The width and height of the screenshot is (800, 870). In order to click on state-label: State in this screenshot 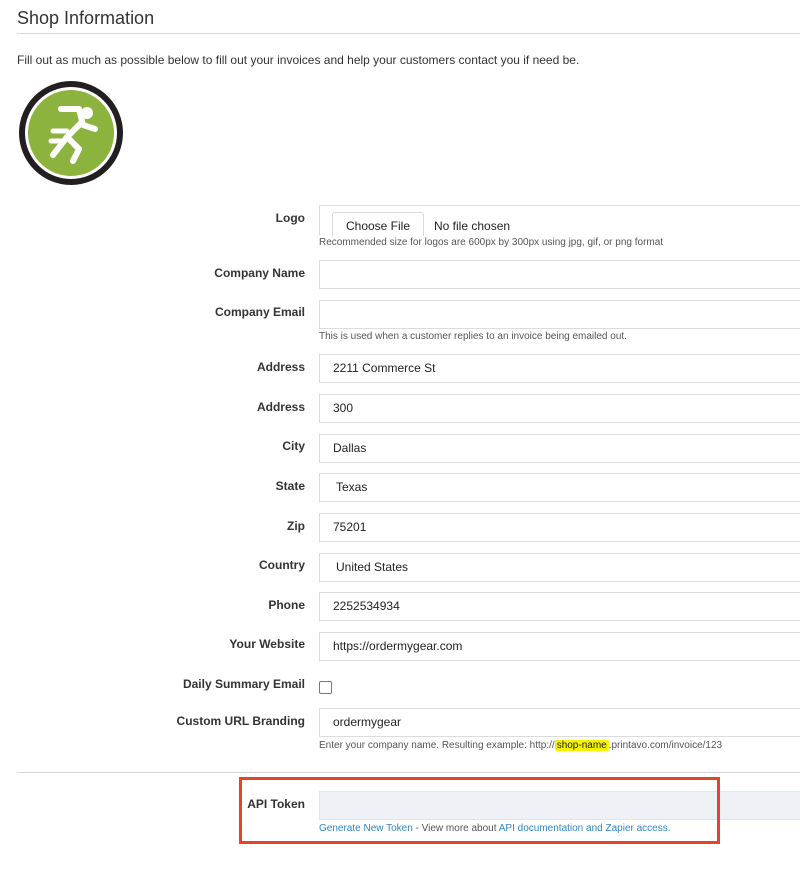, I will do `click(290, 486)`.